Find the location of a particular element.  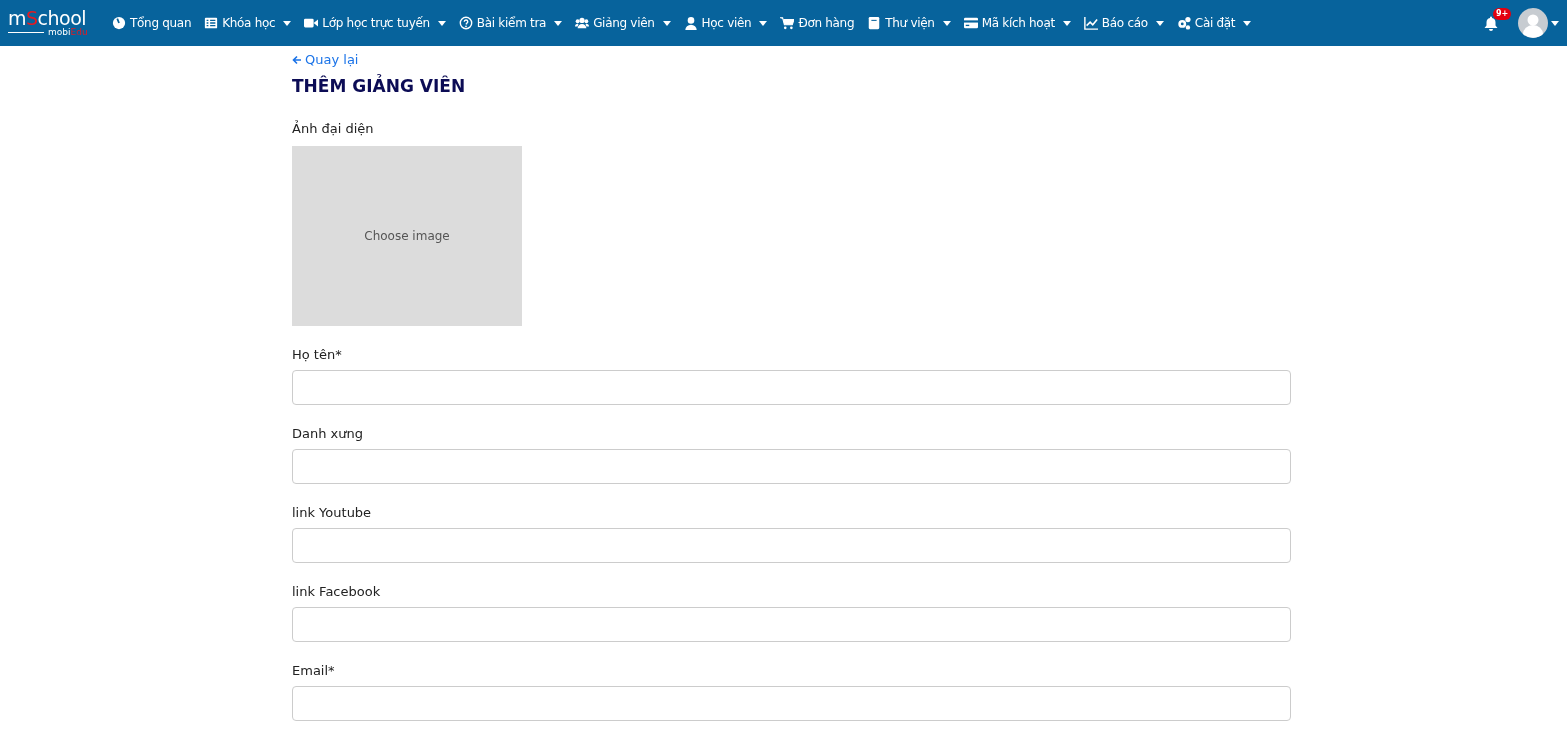

nav-menu-item: Mã kích hoạt is located at coordinates (1017, 23).